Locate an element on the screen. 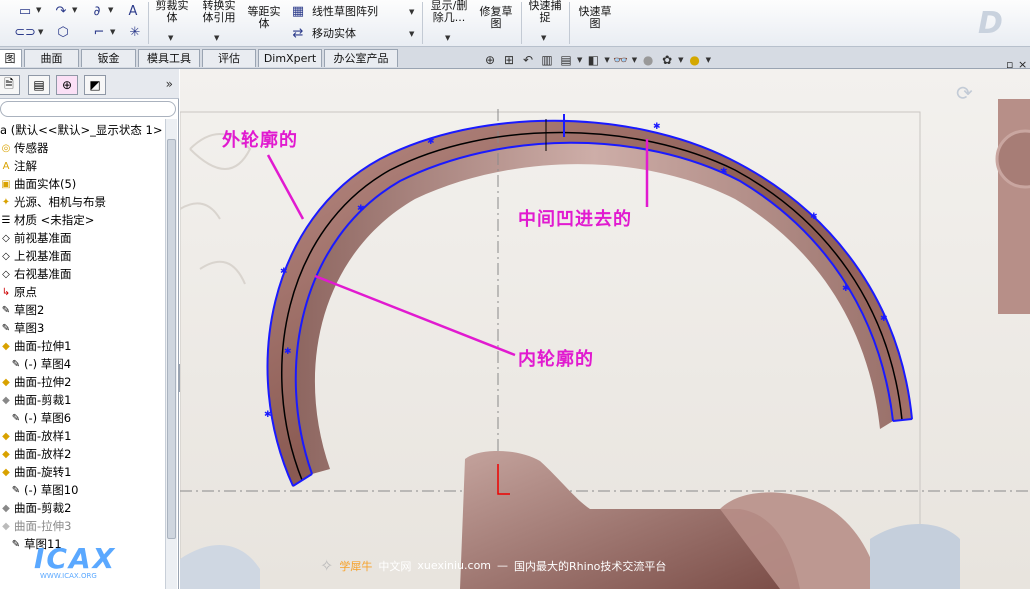 The height and width of the screenshot is (589, 1030). tree-item-origin: ↳ 原点 is located at coordinates (18, 292).